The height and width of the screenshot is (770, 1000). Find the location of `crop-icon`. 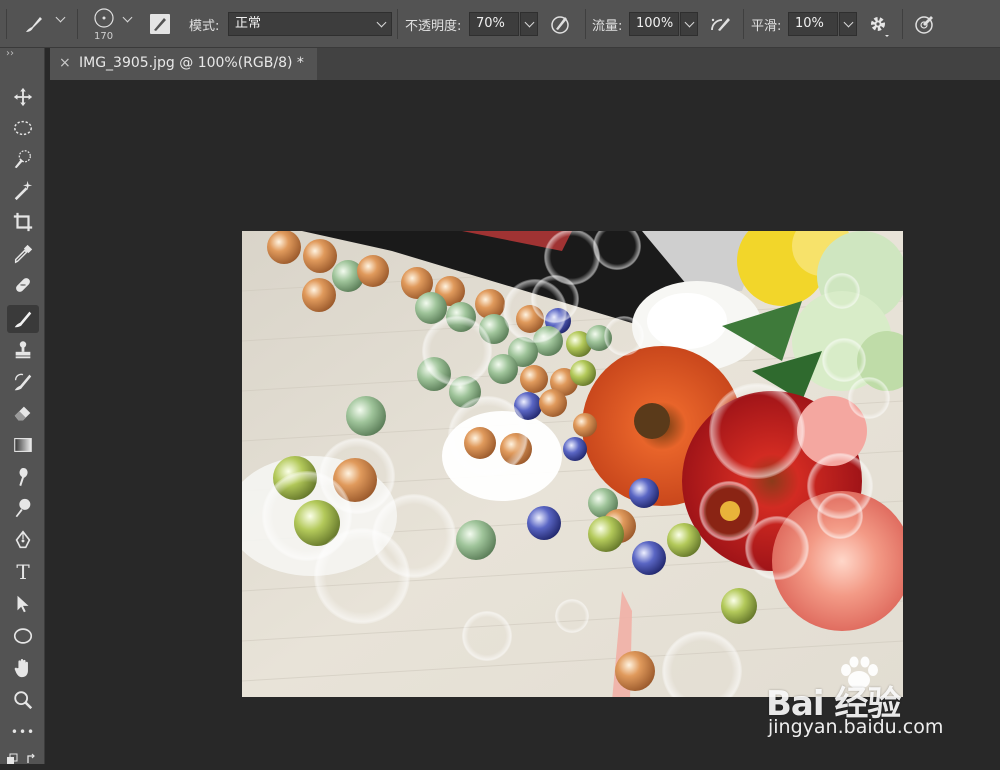

crop-icon is located at coordinates (23, 222).